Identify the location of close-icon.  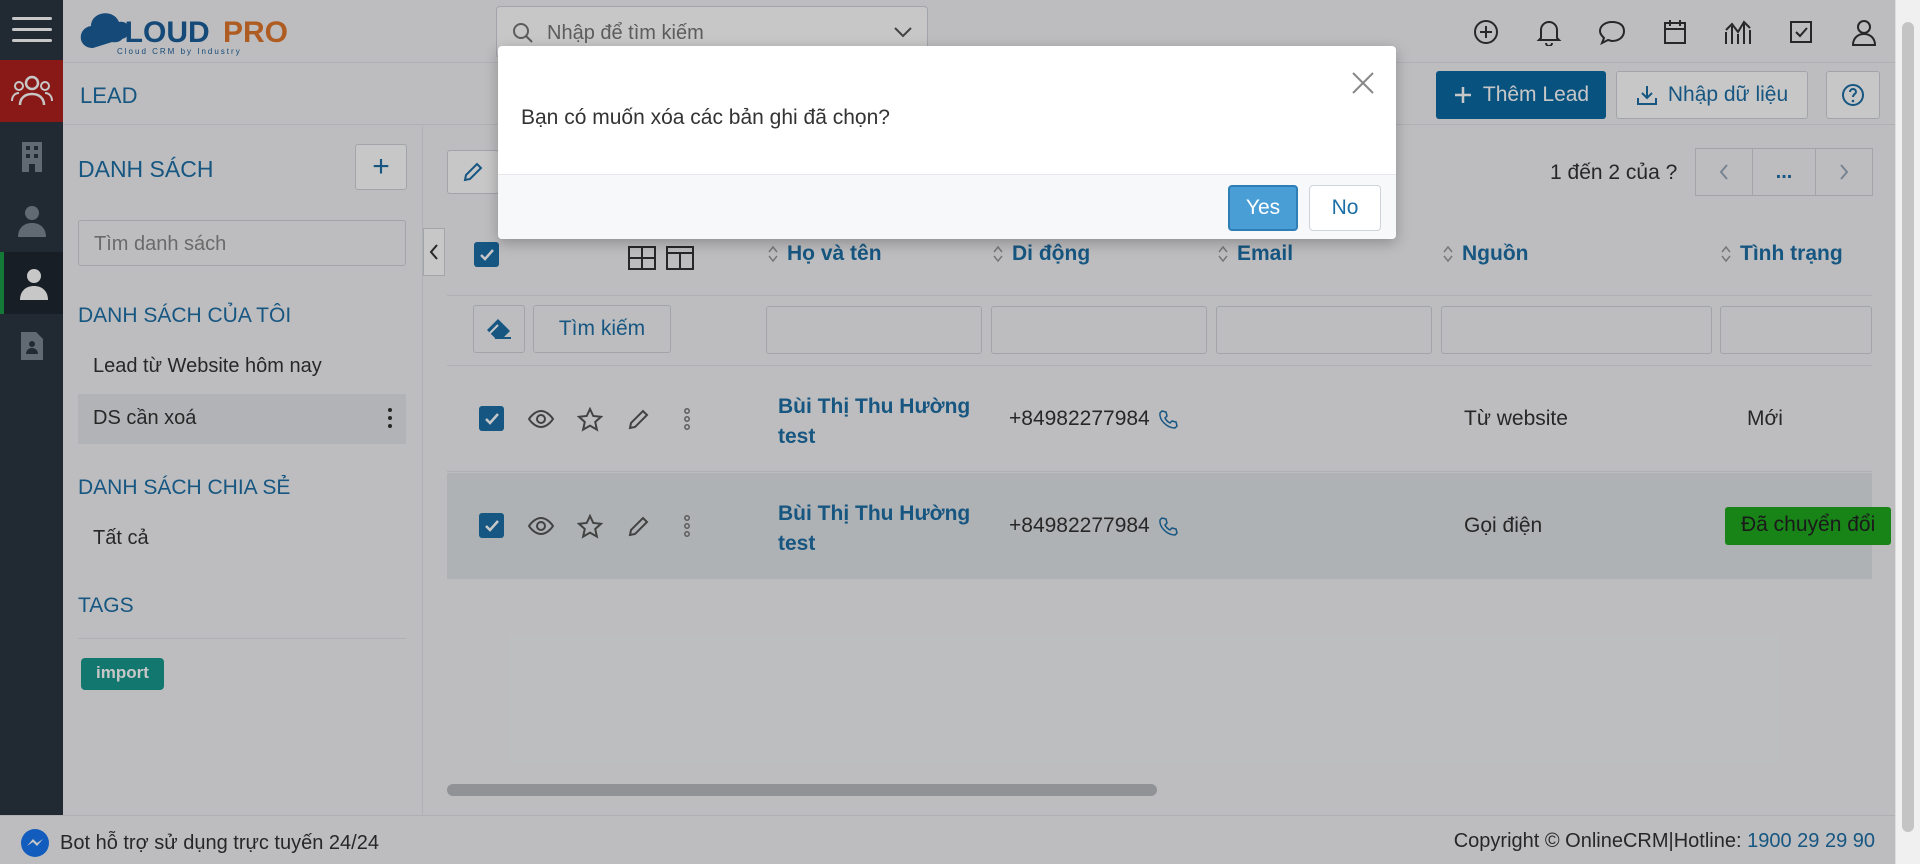
(1363, 83).